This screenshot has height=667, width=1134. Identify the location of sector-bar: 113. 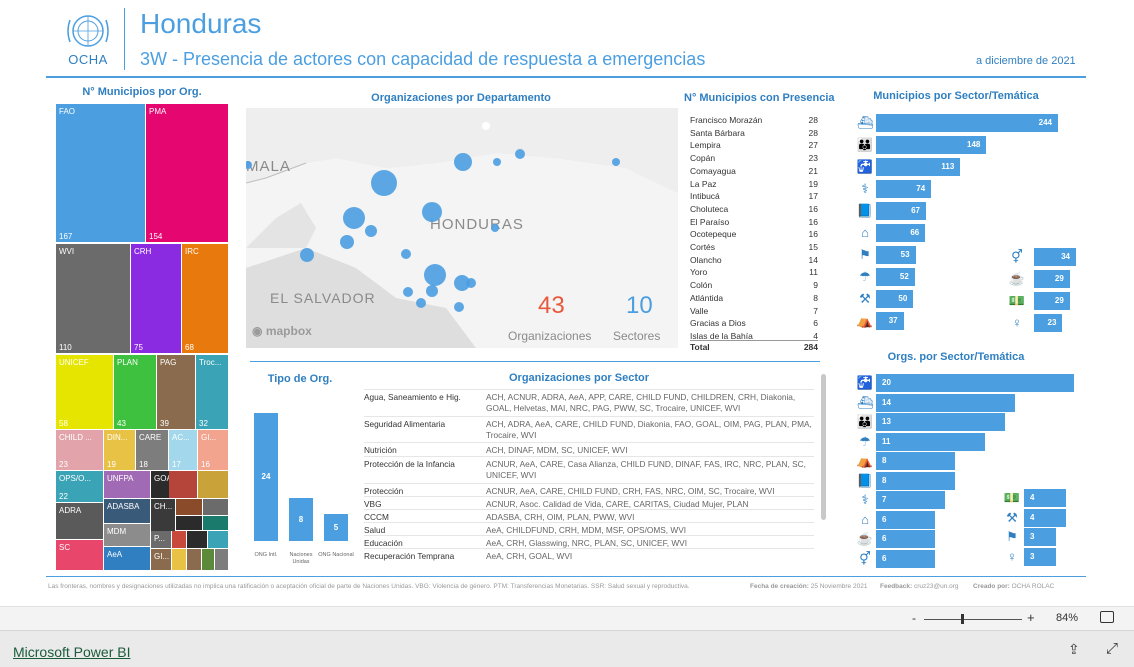
(918, 167).